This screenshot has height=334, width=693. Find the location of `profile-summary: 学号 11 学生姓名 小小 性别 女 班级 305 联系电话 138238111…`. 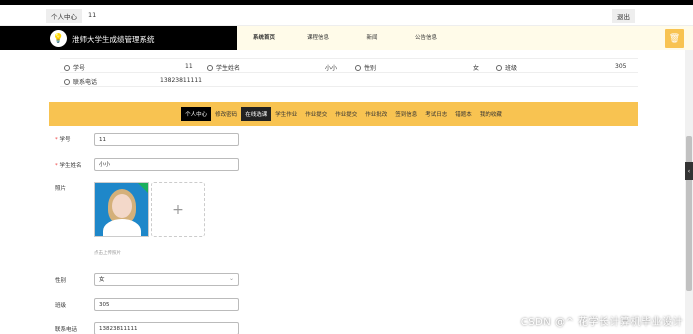

profile-summary: 学号 11 学生姓名 小小 性别 女 班级 305 联系电话 138238111… is located at coordinates (349, 72).